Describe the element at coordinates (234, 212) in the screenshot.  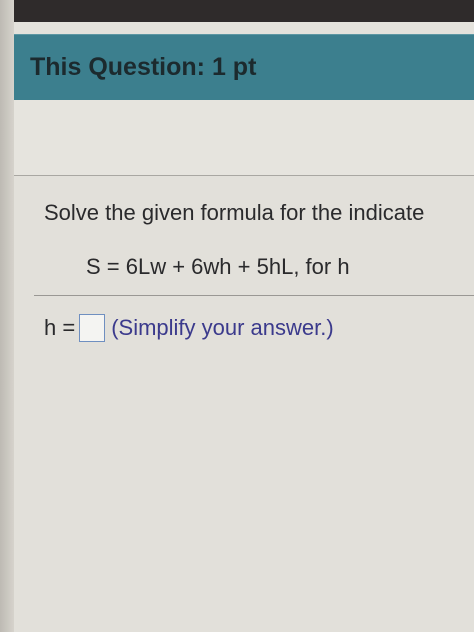
I see `question-prompt: Solve the given formula for the indicate` at that location.